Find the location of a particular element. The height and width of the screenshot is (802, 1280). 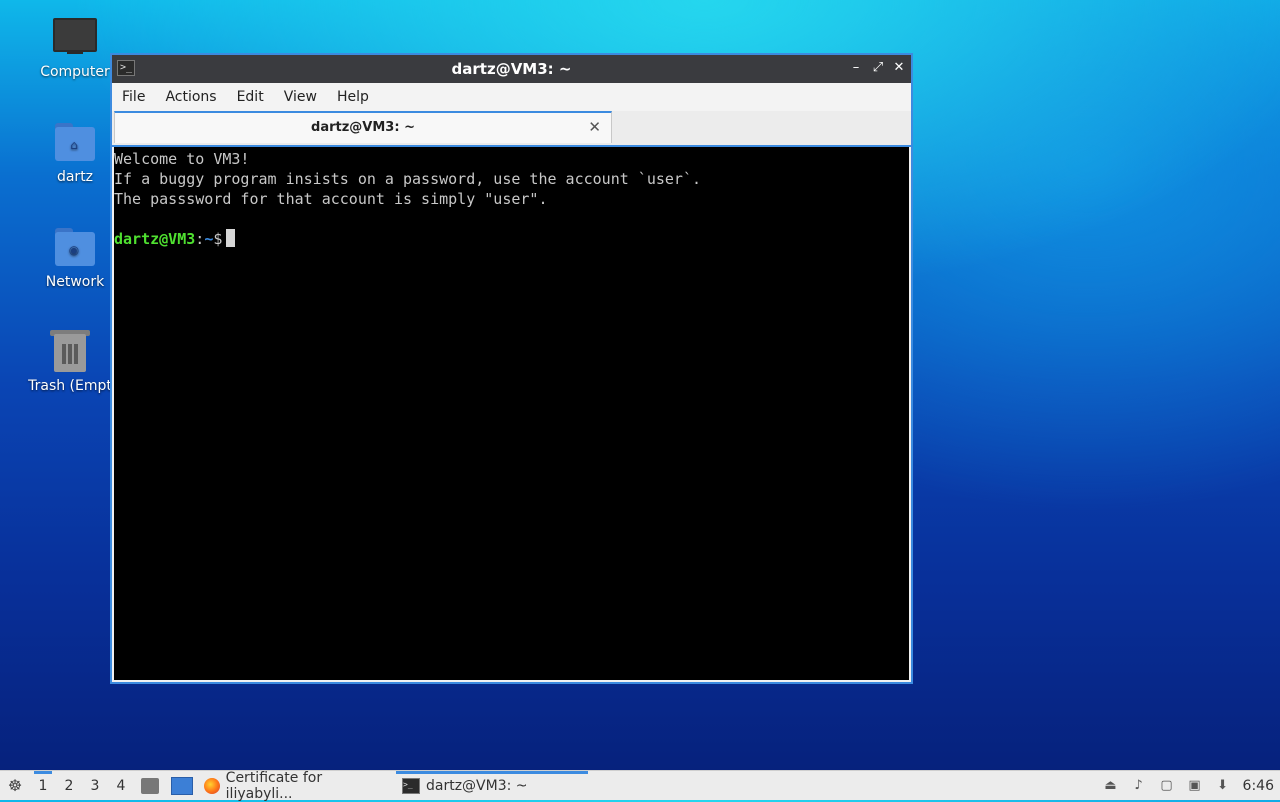

tab-close-icon: ✕ is located at coordinates (594, 127).